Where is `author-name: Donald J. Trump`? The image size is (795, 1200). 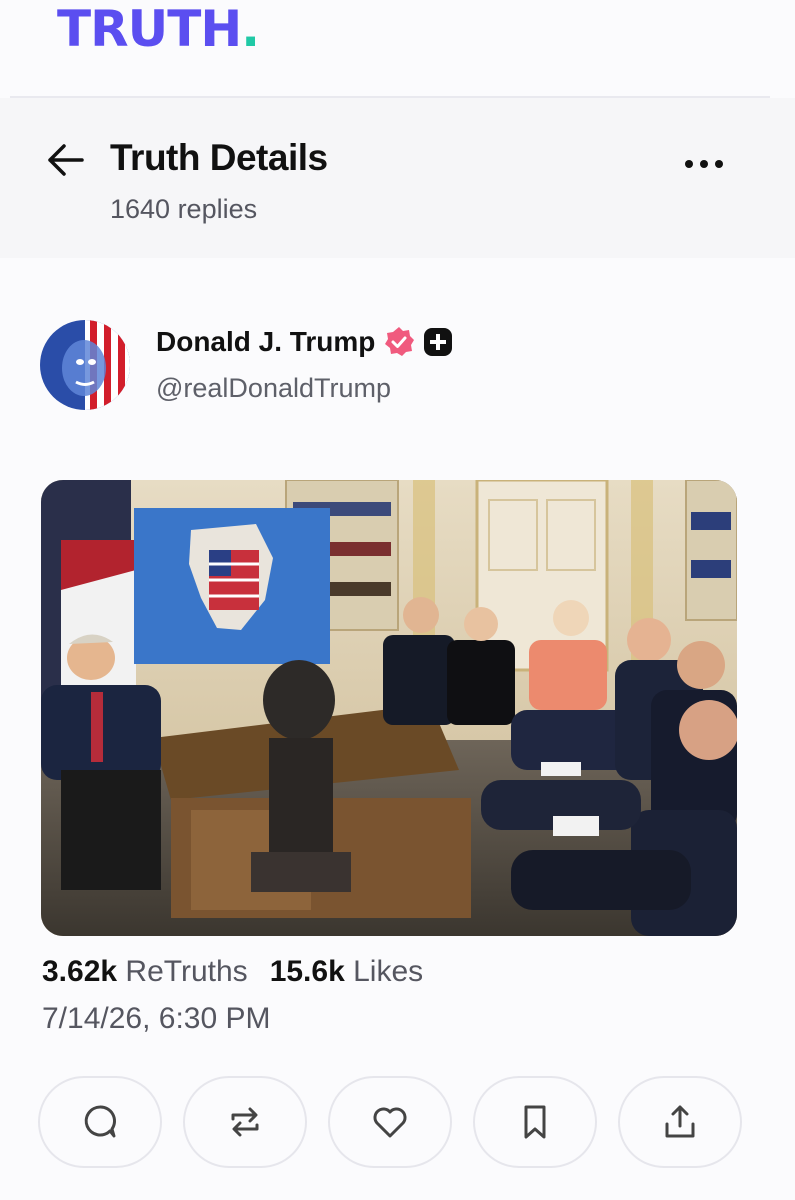 author-name: Donald J. Trump is located at coordinates (304, 342).